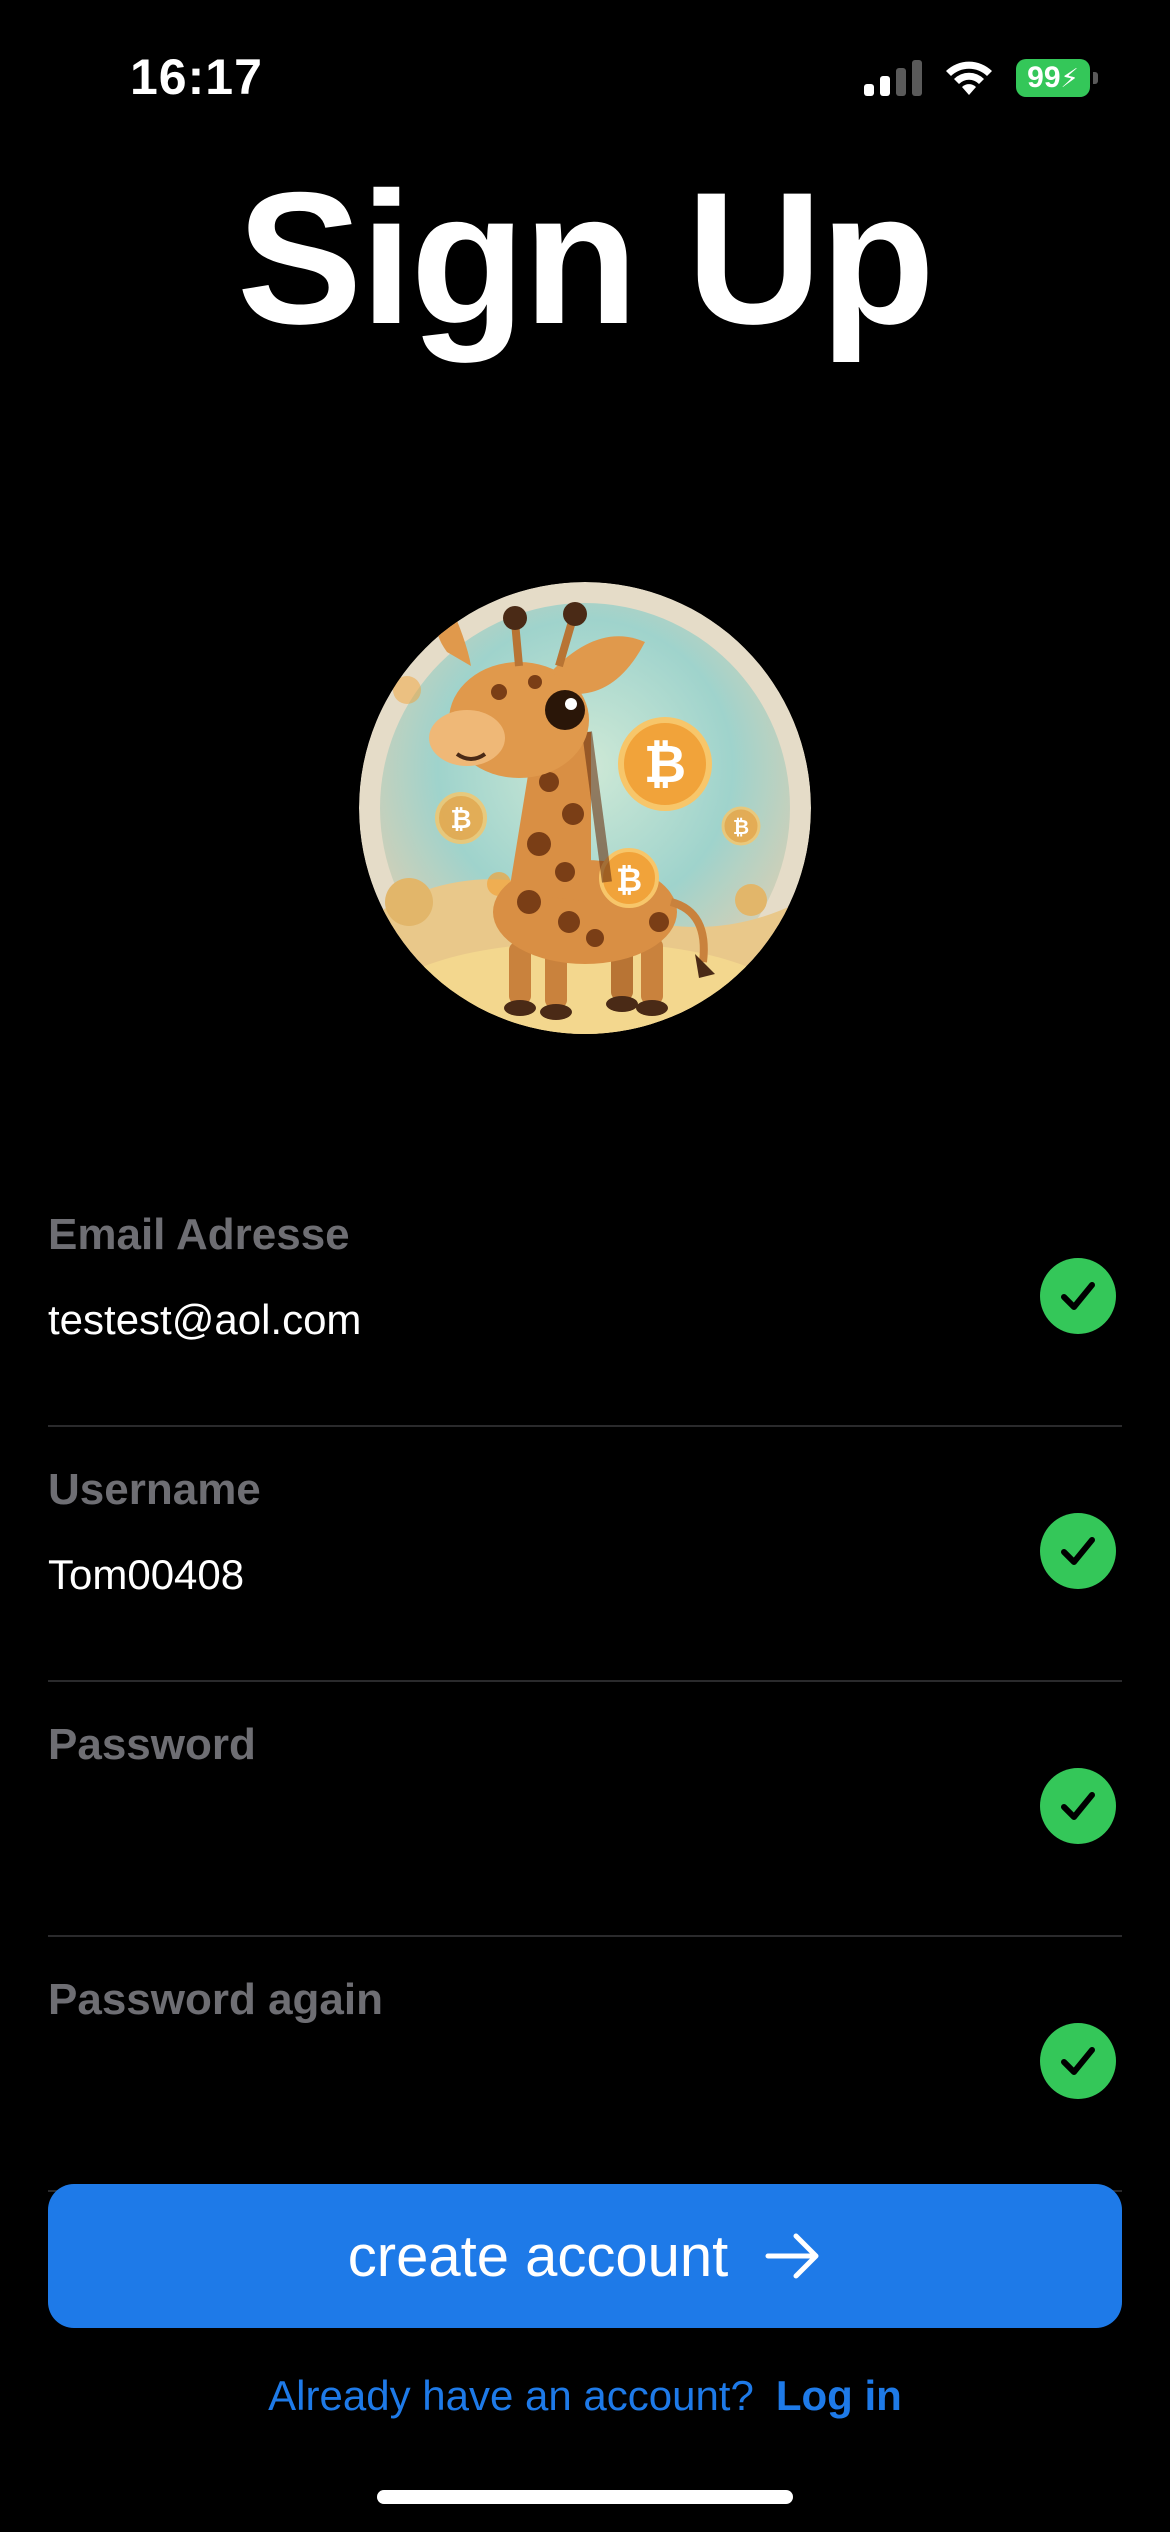  Describe the element at coordinates (152, 1744) in the screenshot. I see `password-label: Password` at that location.